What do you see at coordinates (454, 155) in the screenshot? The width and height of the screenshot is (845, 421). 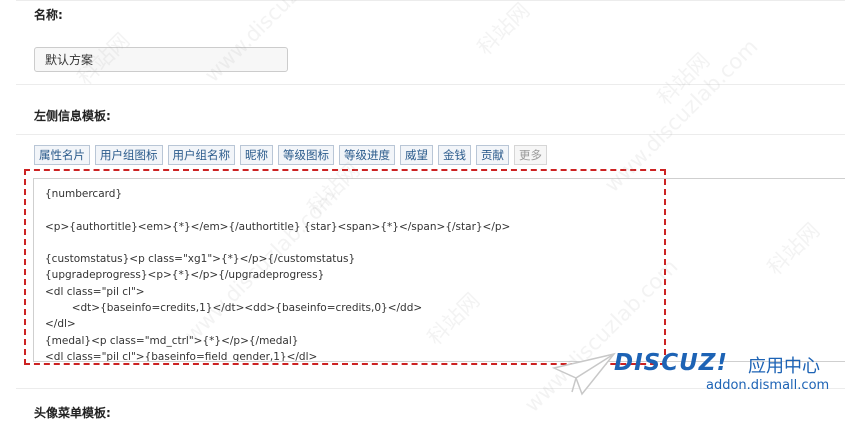 I see `insert-money-button: 金钱` at bounding box center [454, 155].